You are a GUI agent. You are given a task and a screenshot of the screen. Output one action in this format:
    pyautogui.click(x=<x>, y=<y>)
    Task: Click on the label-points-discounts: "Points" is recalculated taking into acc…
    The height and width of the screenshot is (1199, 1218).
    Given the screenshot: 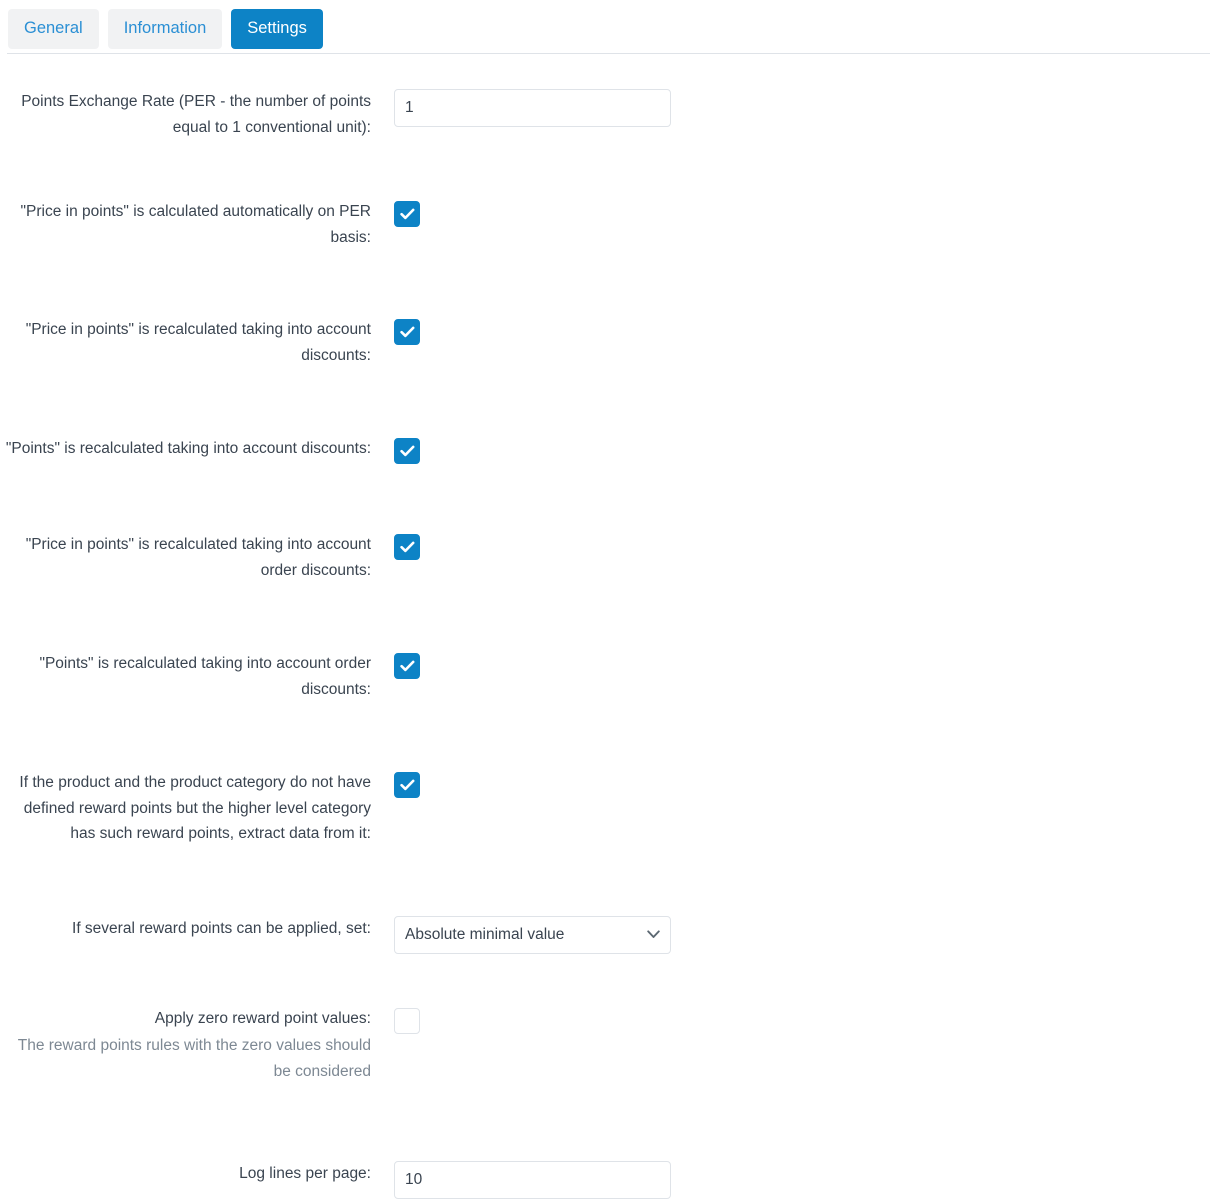 What is the action you would take?
    pyautogui.click(x=188, y=448)
    